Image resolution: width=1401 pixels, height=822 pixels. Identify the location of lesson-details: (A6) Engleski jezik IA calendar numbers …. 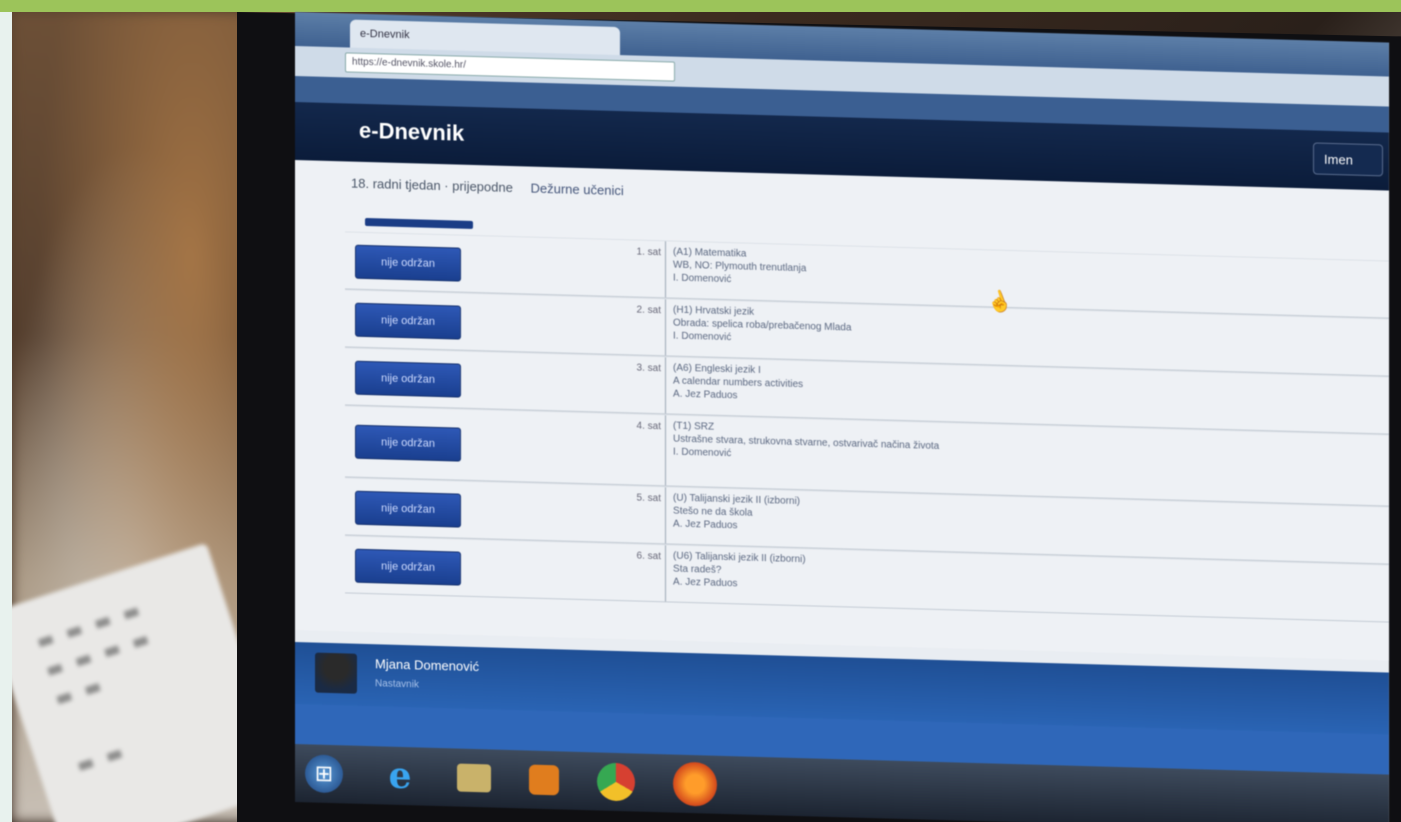
(738, 382).